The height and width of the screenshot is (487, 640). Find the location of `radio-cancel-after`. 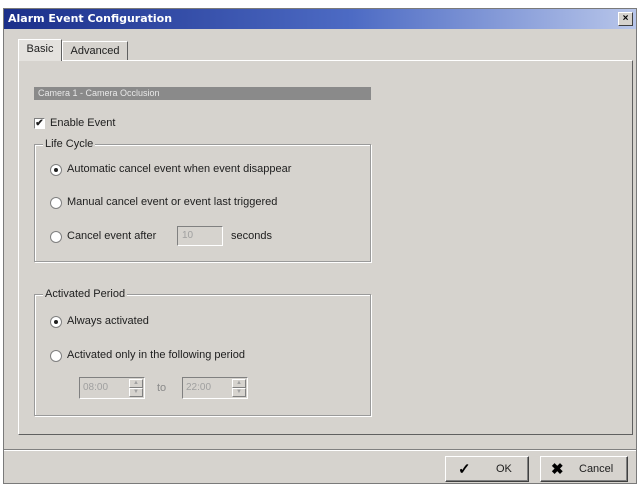

radio-cancel-after is located at coordinates (56, 237).